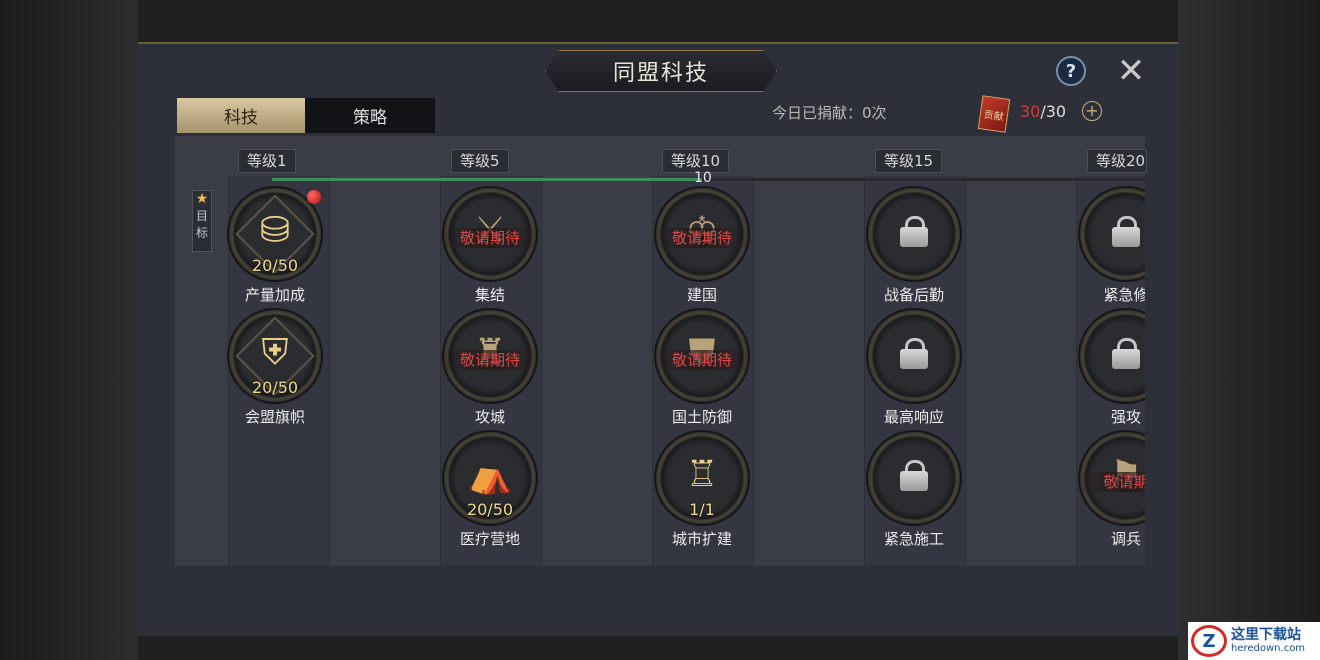  I want to click on tech-name: 攻城, so click(489, 417).